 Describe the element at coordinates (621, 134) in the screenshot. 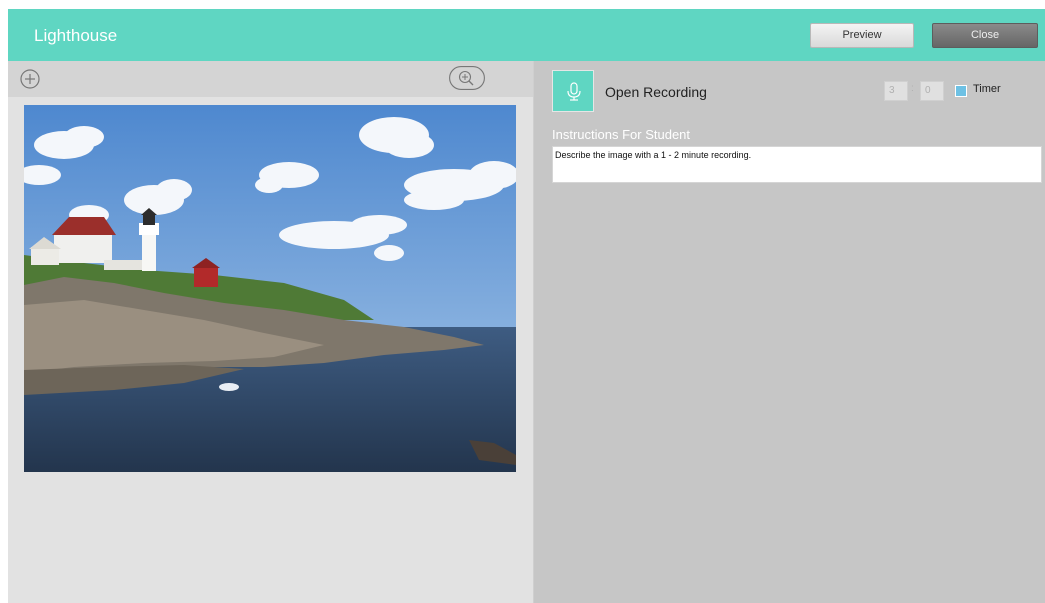

I see `instructions-title: Instructions For Student` at that location.